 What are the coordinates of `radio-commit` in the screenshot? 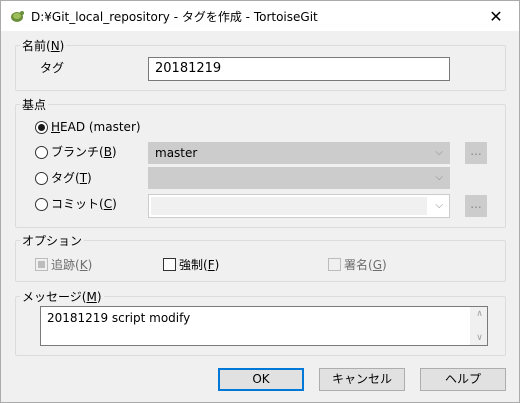 It's located at (41, 204).